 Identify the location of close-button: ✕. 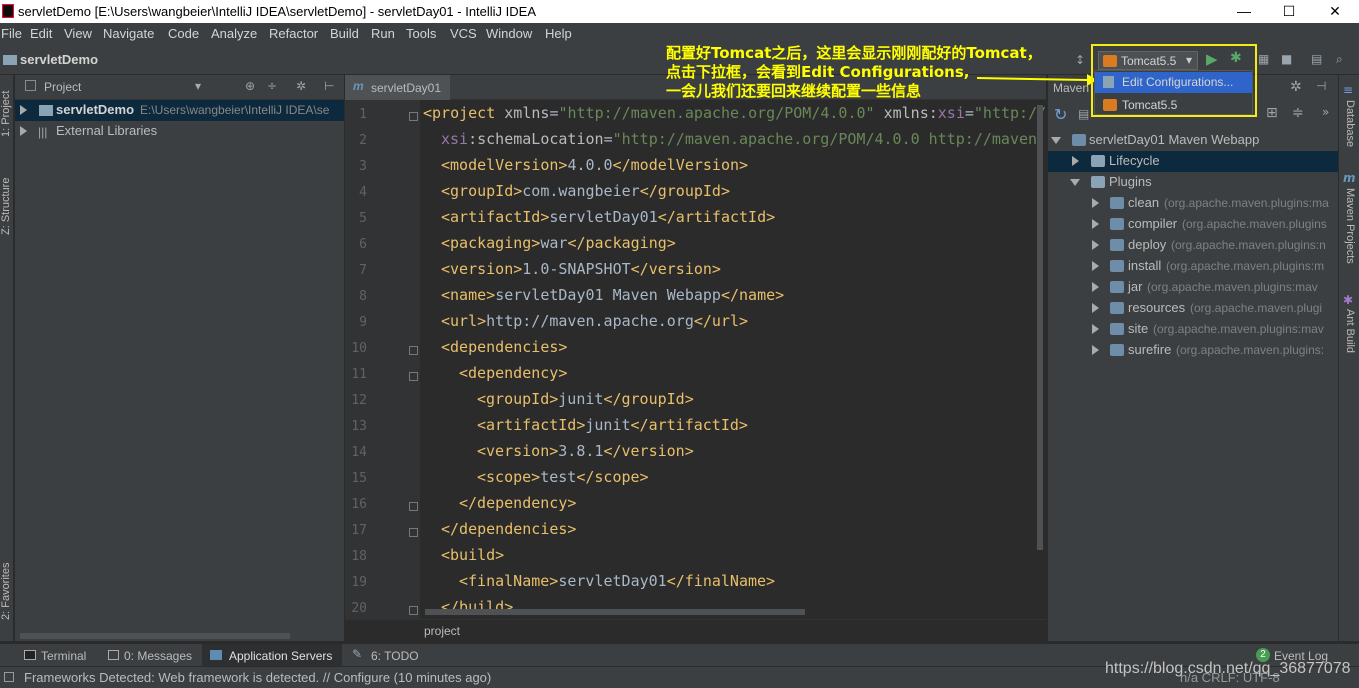
(1335, 11).